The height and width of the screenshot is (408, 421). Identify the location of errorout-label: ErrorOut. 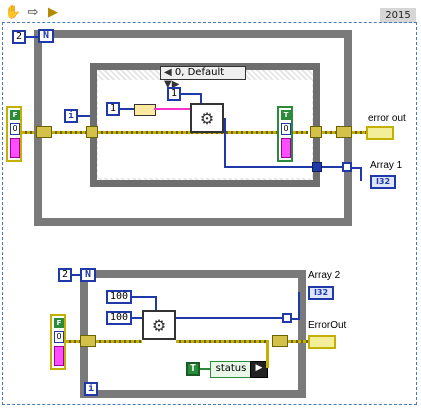
(327, 325).